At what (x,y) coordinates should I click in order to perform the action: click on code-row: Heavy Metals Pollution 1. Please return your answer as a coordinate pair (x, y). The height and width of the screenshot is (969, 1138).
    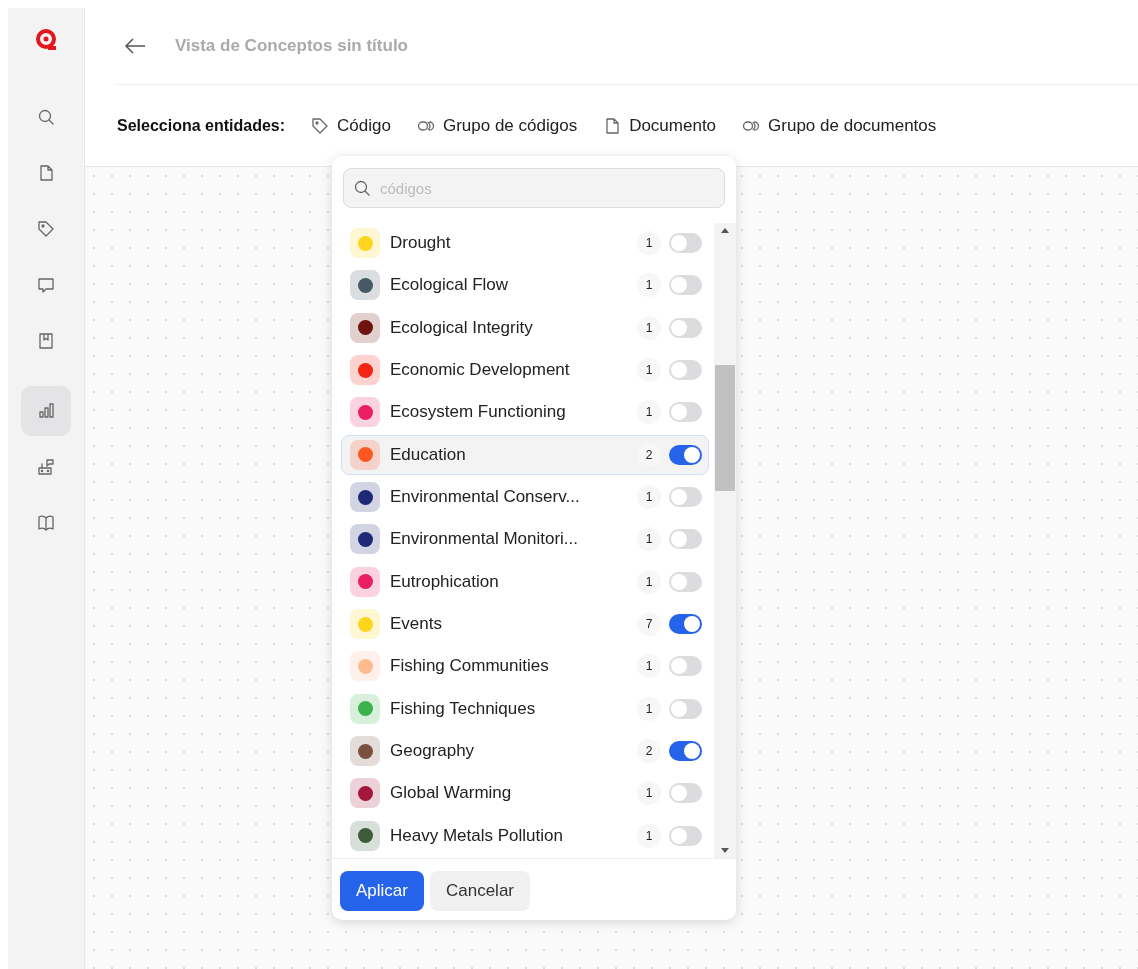
    Looking at the image, I should click on (525, 835).